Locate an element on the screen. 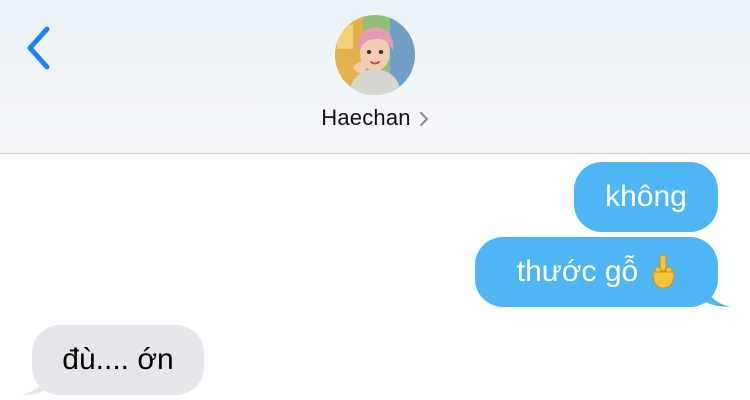 This screenshot has height=400, width=750. chevron-right-icon is located at coordinates (424, 119).